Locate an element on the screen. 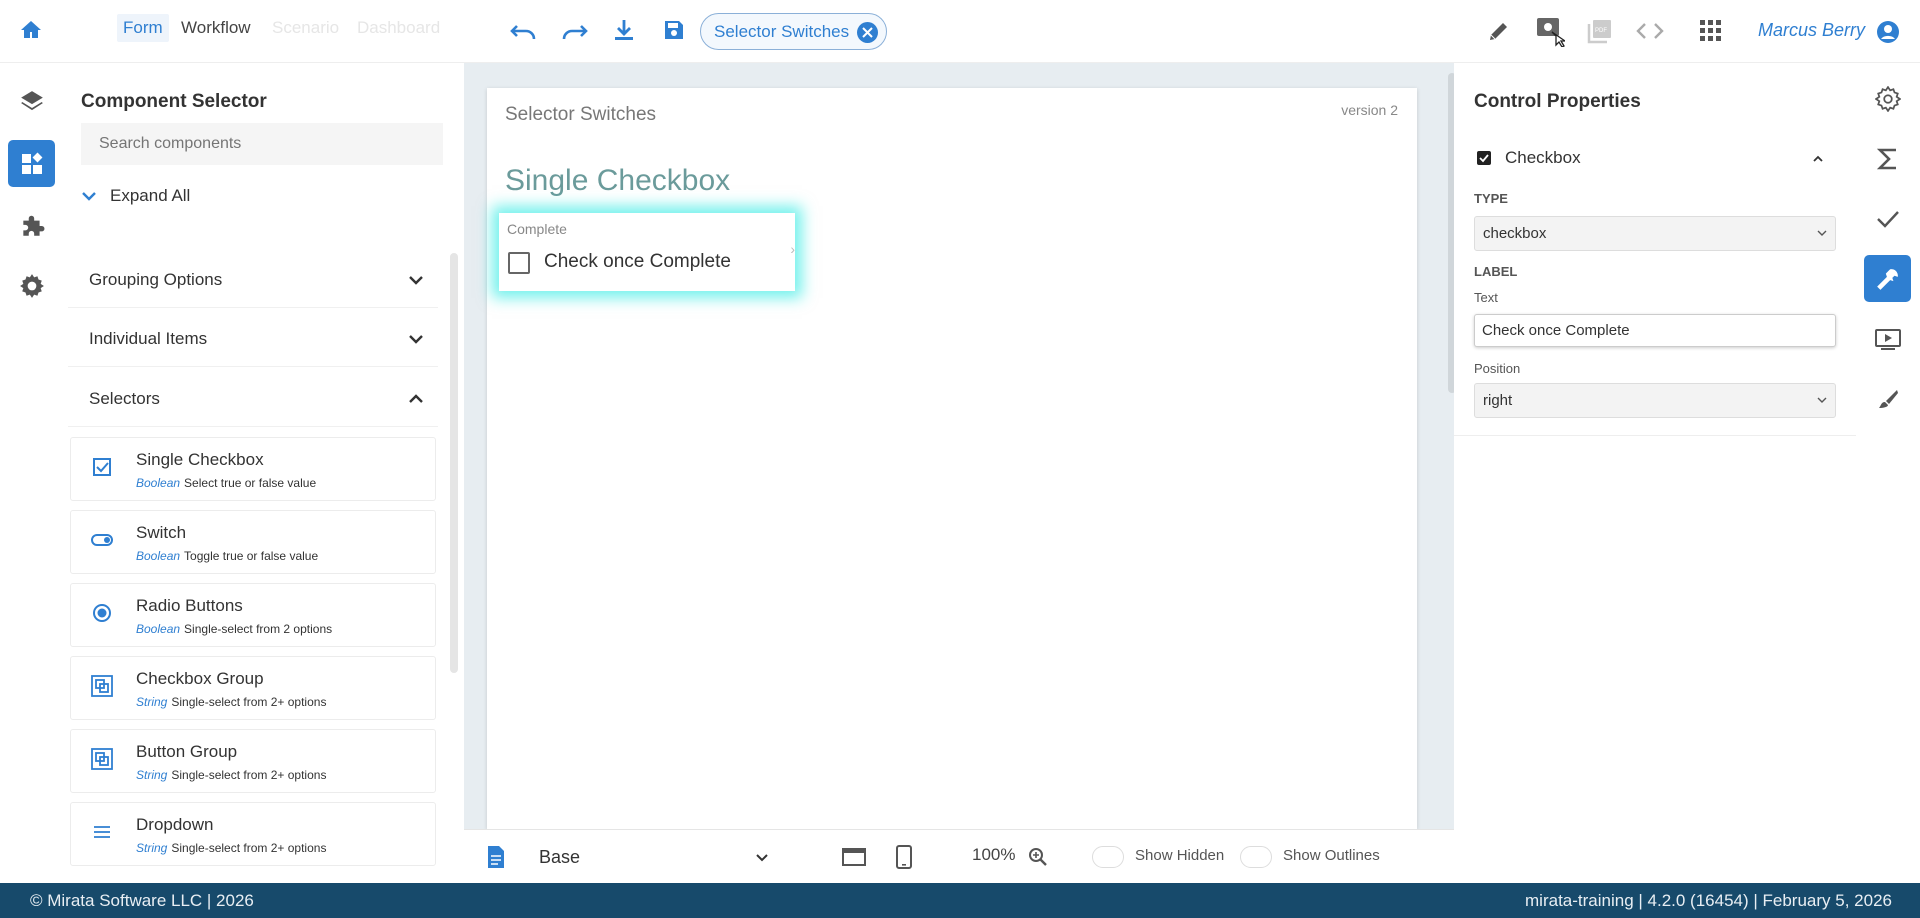 The height and width of the screenshot is (918, 1920). component-name: Button Group is located at coordinates (187, 751).